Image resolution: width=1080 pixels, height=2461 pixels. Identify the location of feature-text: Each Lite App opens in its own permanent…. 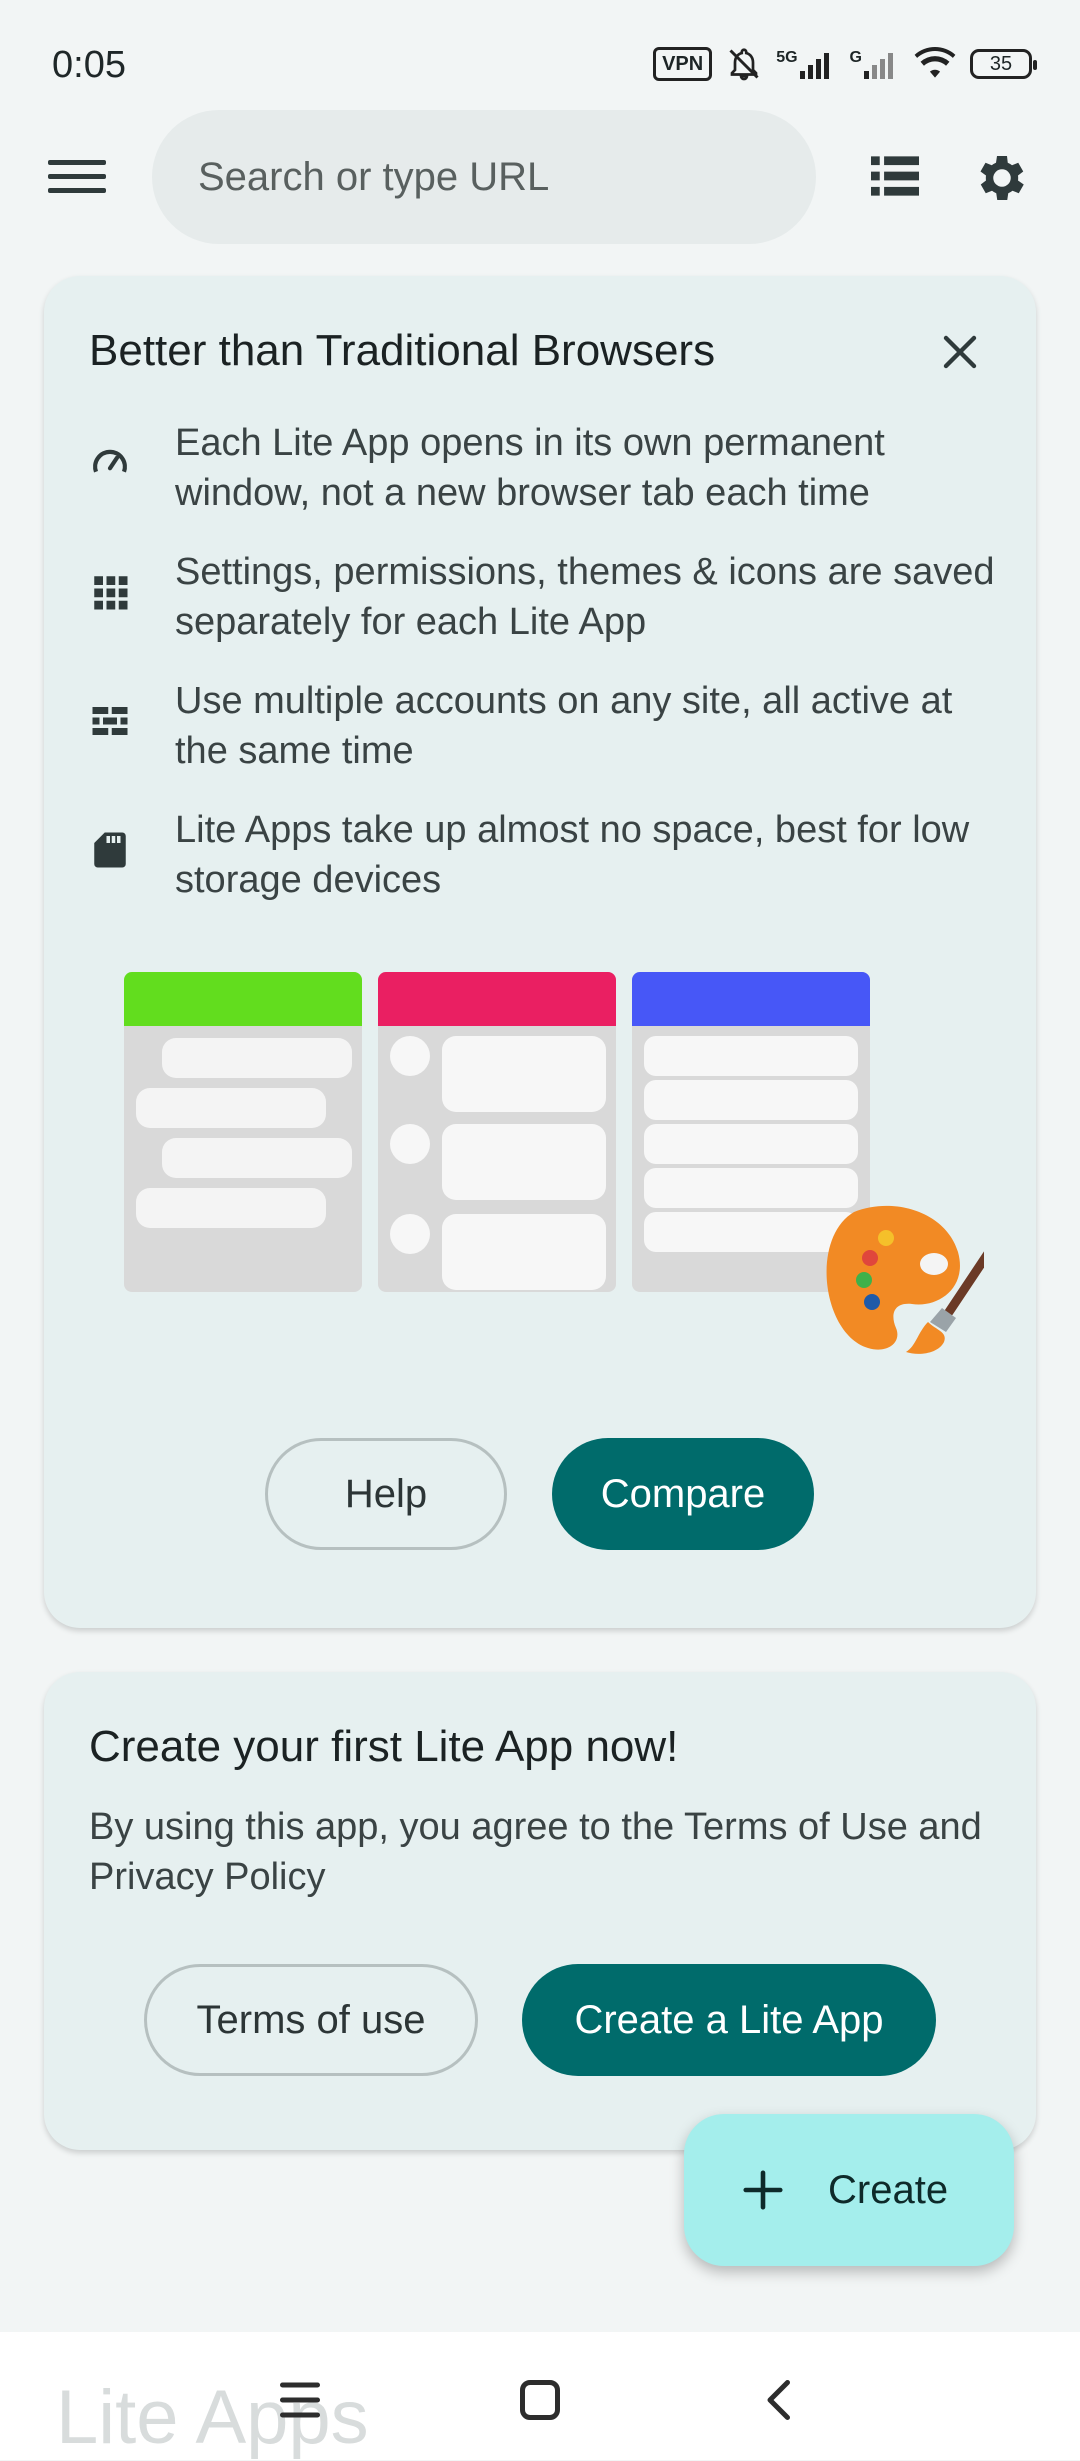
(530, 468).